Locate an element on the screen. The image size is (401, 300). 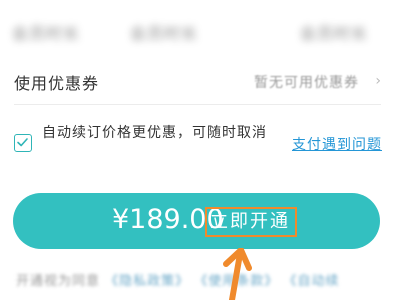
top-middle-label: 会员时长 is located at coordinates (164, 33).